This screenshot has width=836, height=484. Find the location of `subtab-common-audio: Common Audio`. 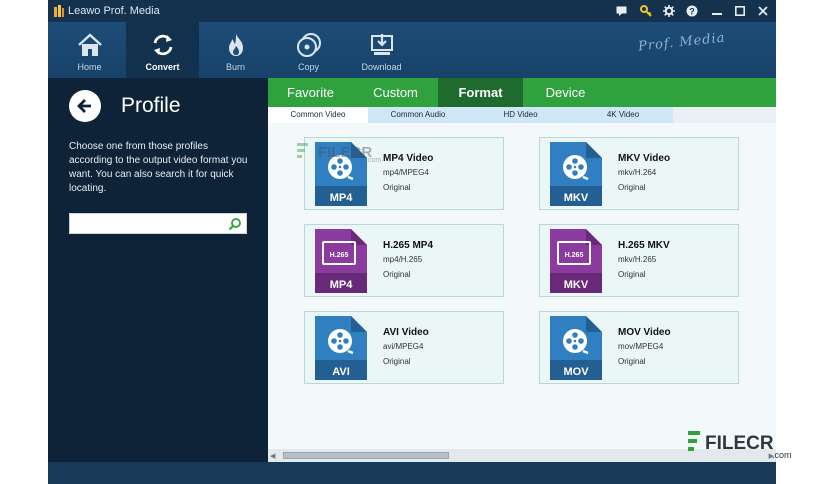

subtab-common-audio: Common Audio is located at coordinates (418, 115).